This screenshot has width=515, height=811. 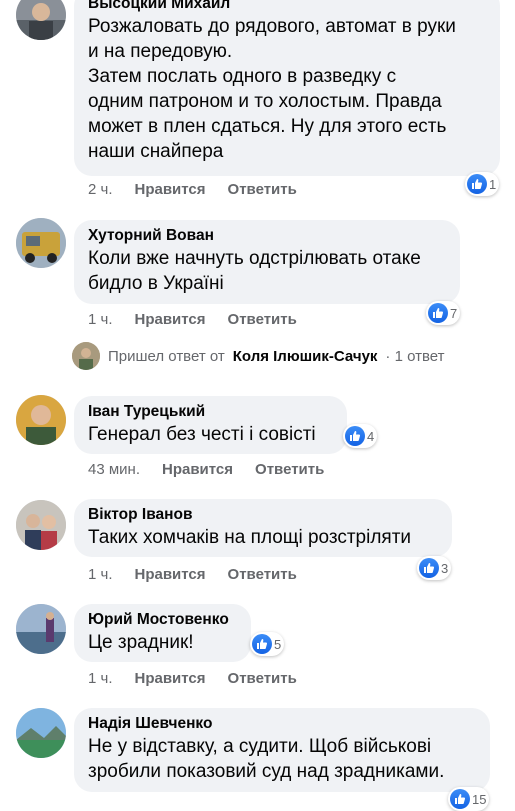 What do you see at coordinates (100, 190) in the screenshot?
I see `comment-time: 2 ч.` at bounding box center [100, 190].